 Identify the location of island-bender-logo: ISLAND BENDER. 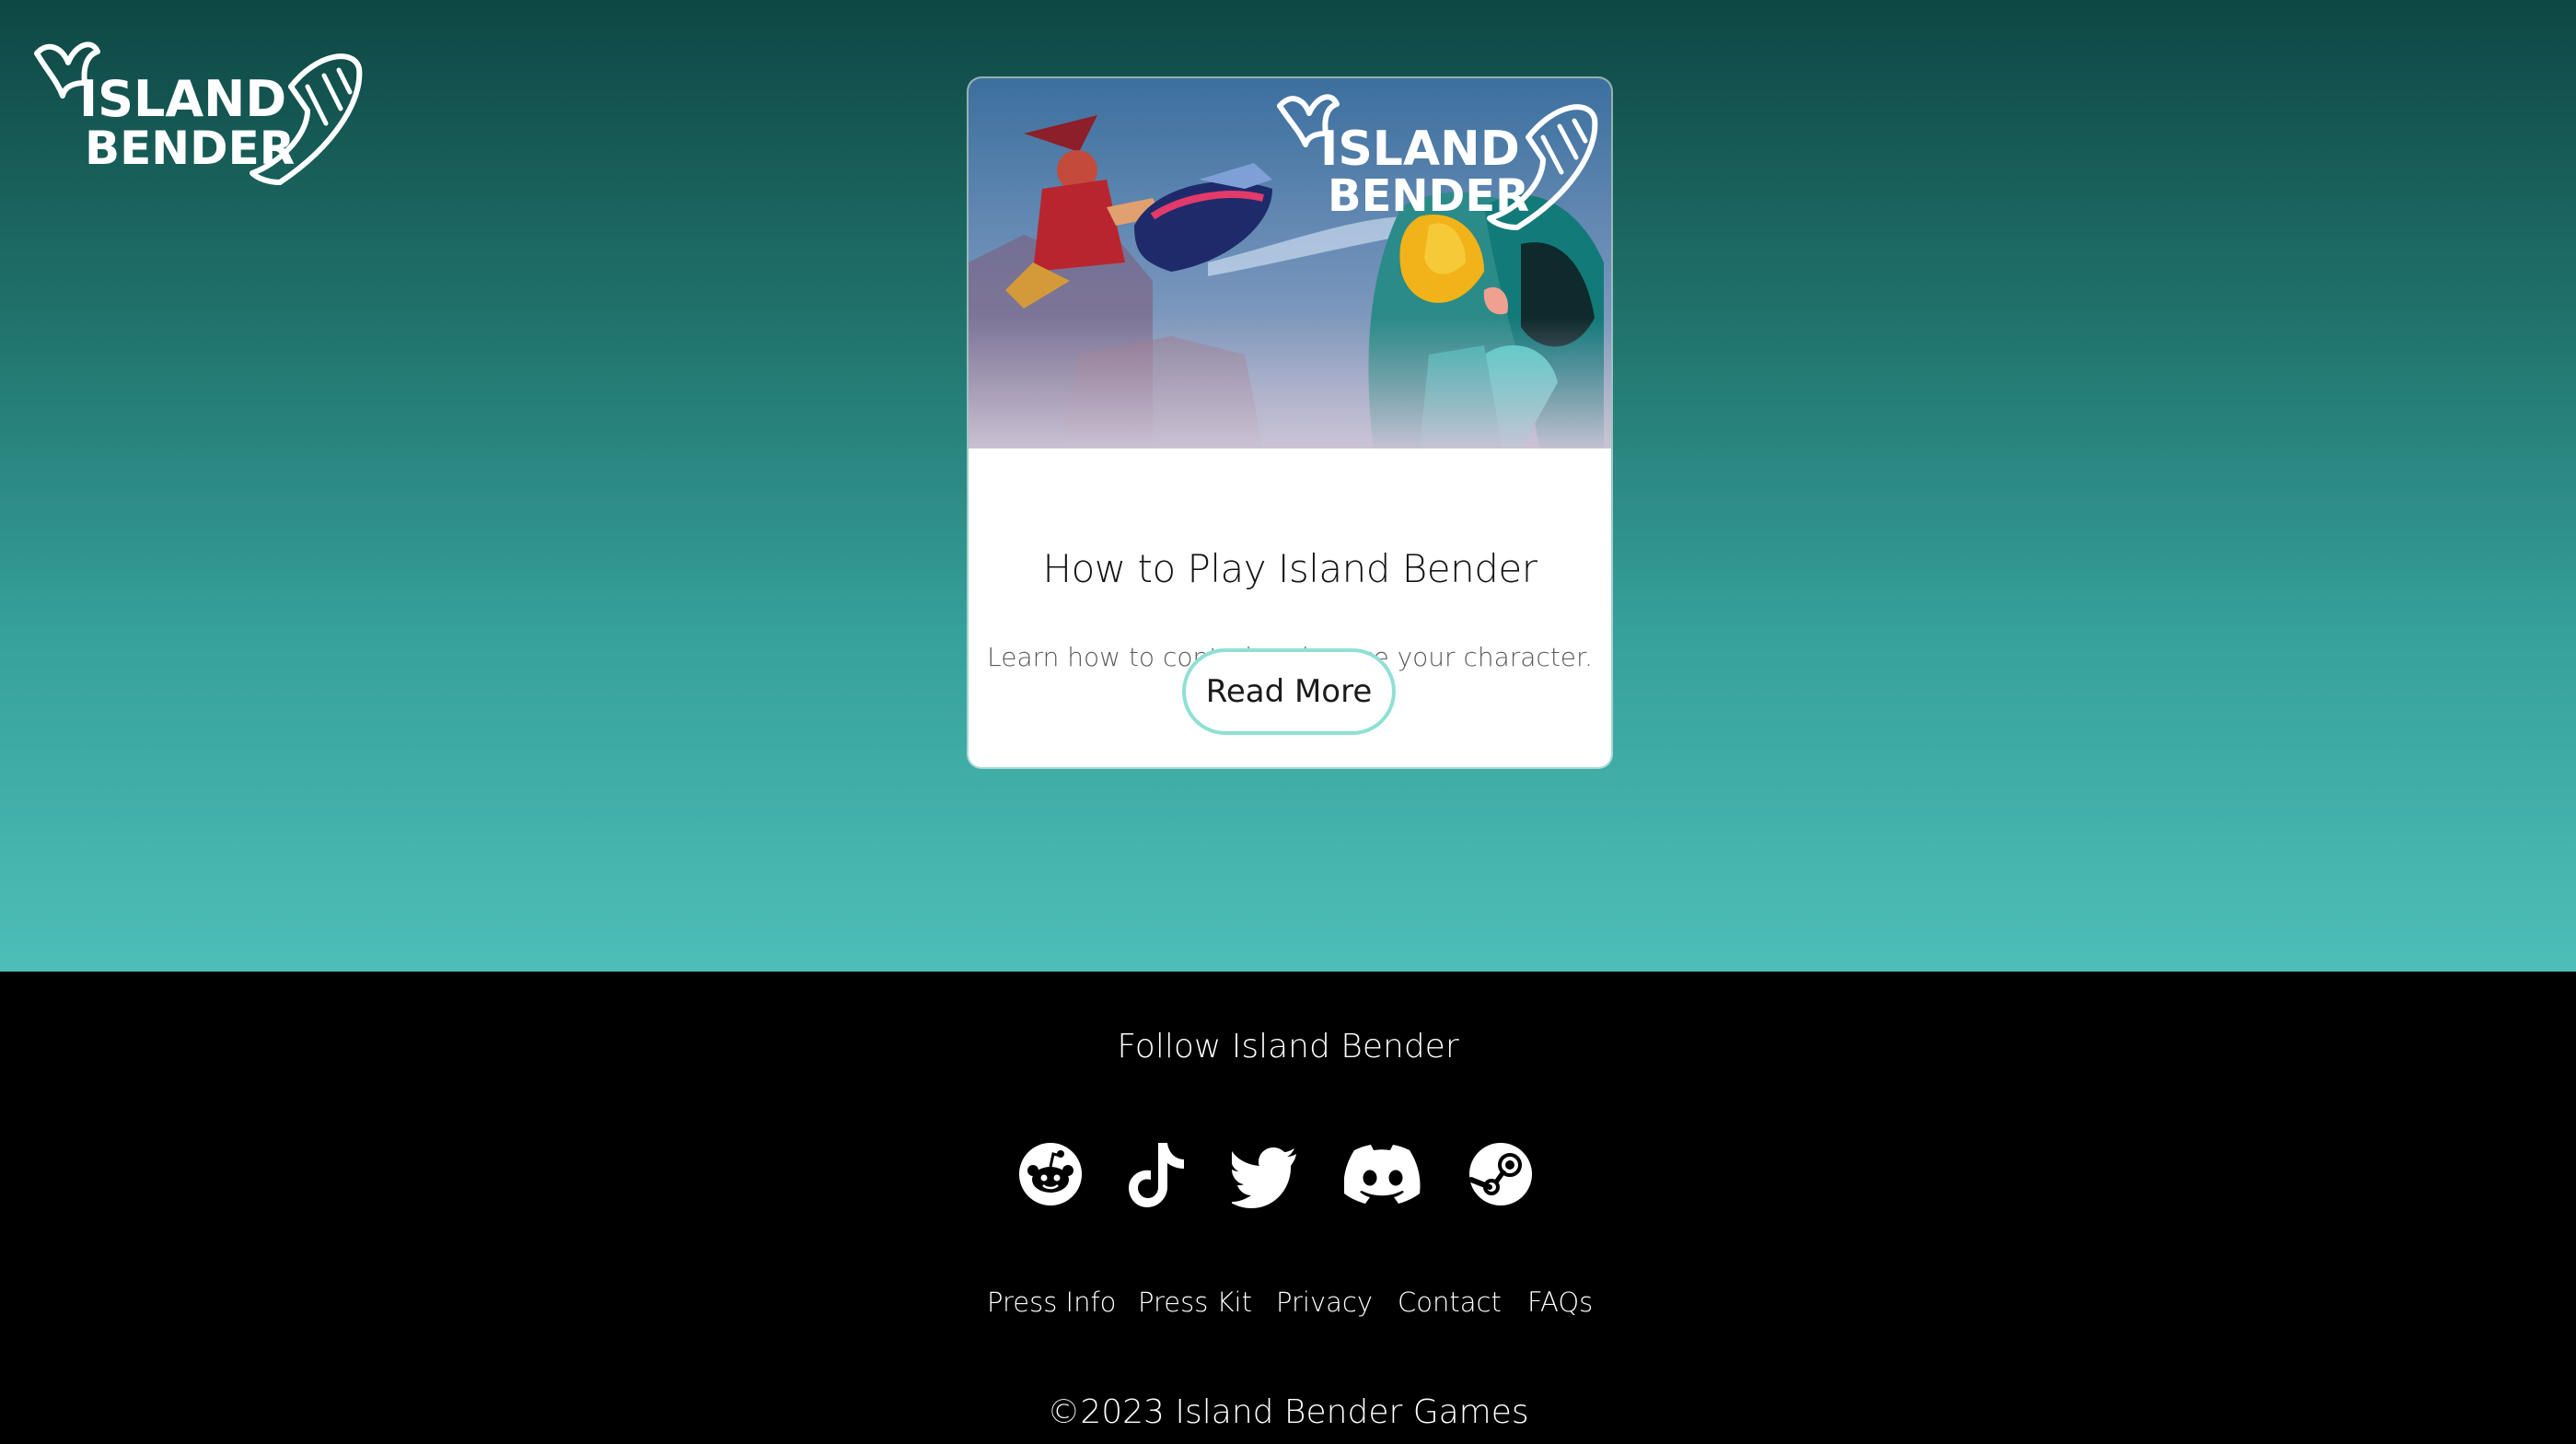
(197, 111).